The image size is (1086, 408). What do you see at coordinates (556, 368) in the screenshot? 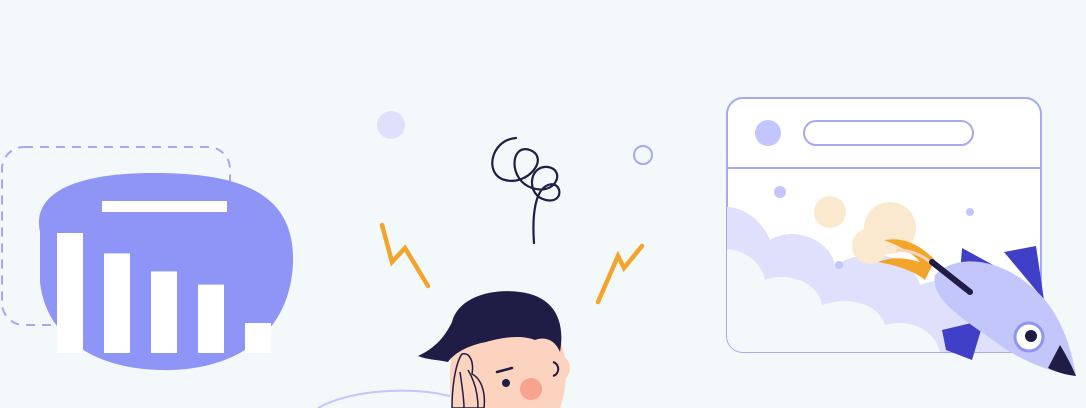
I see `person-ear` at bounding box center [556, 368].